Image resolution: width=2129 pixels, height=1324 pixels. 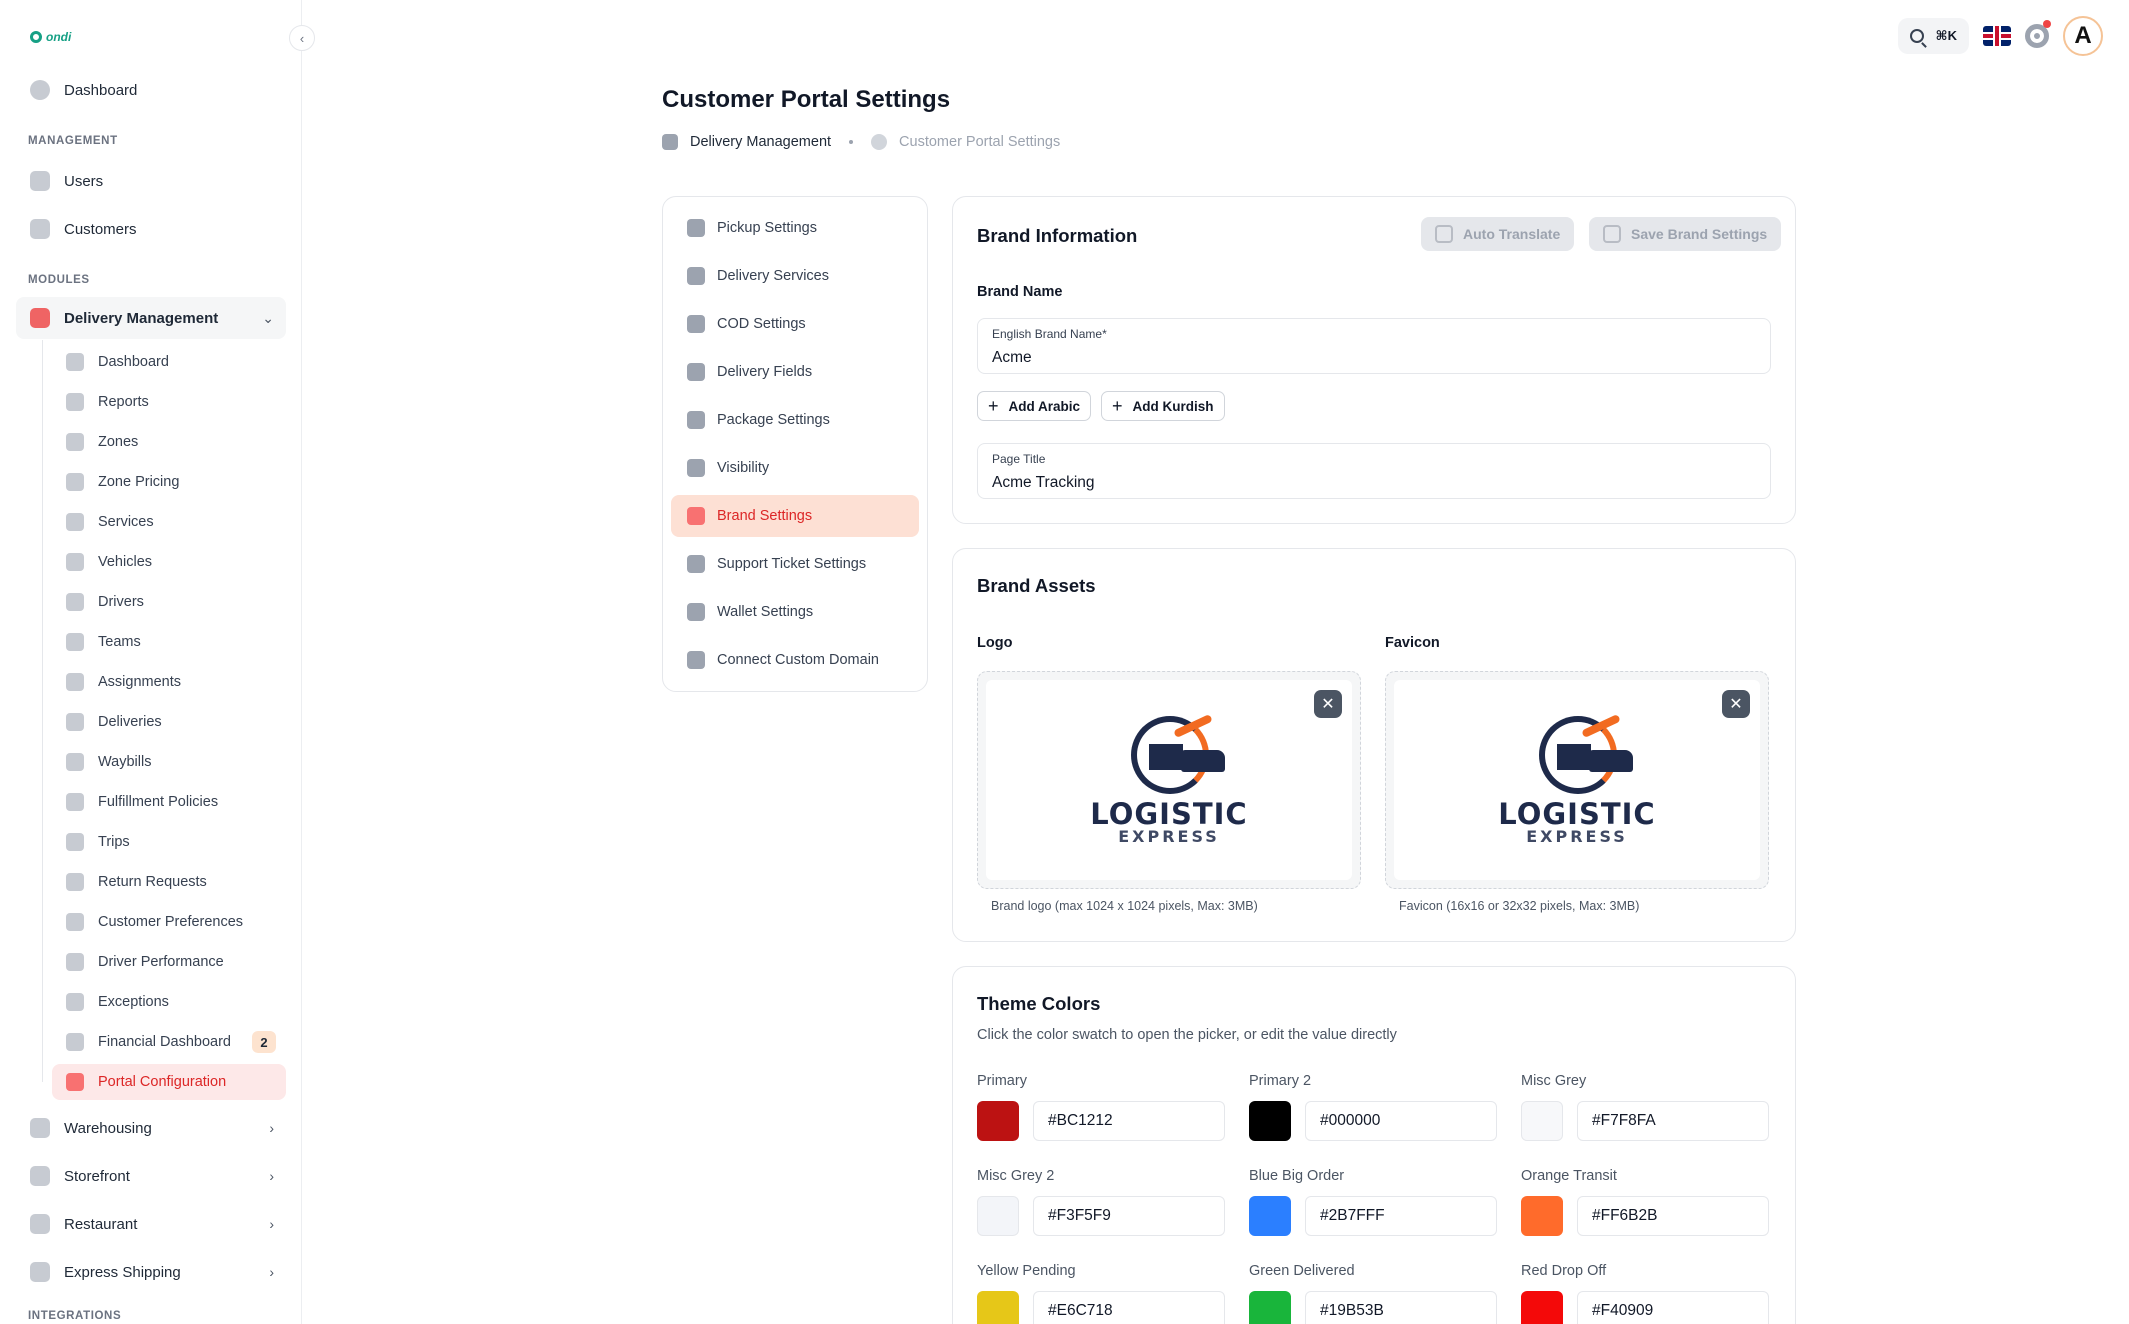 I want to click on sub-item-fulfillment-policies: Fulfillment Policies, so click(x=169, y=802).